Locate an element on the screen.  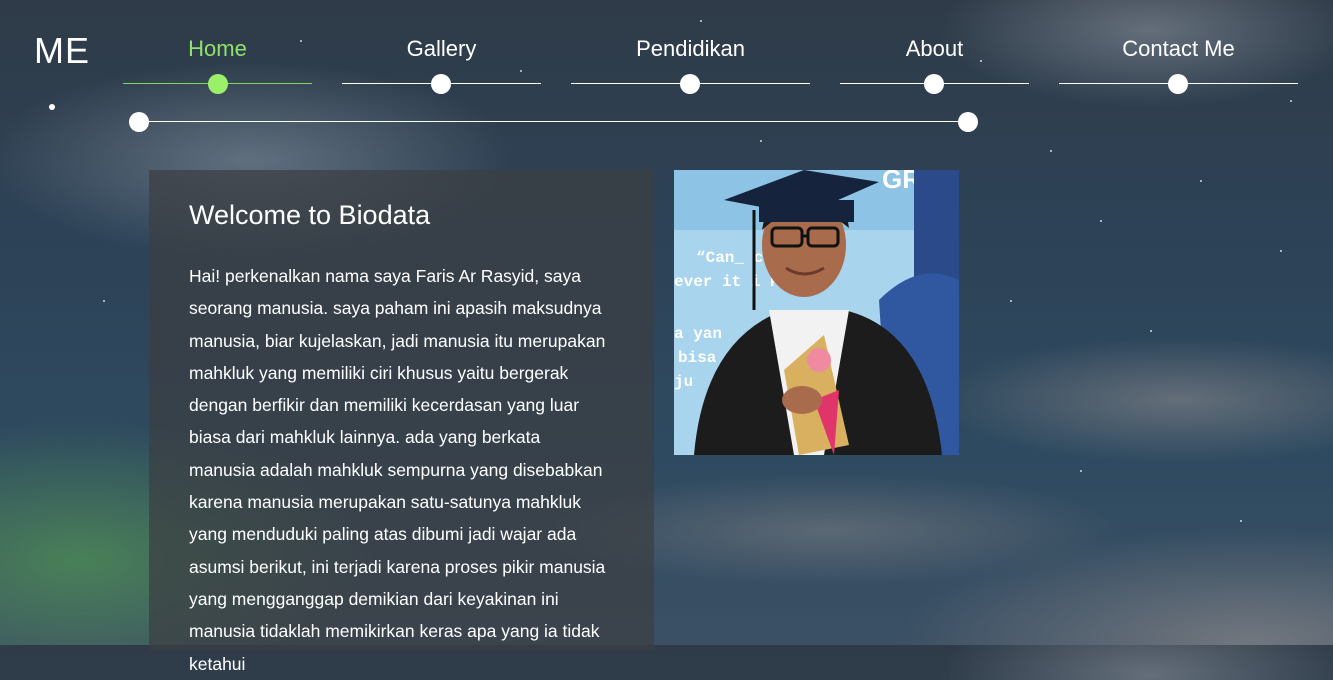
nav-dot-home is located at coordinates (218, 84).